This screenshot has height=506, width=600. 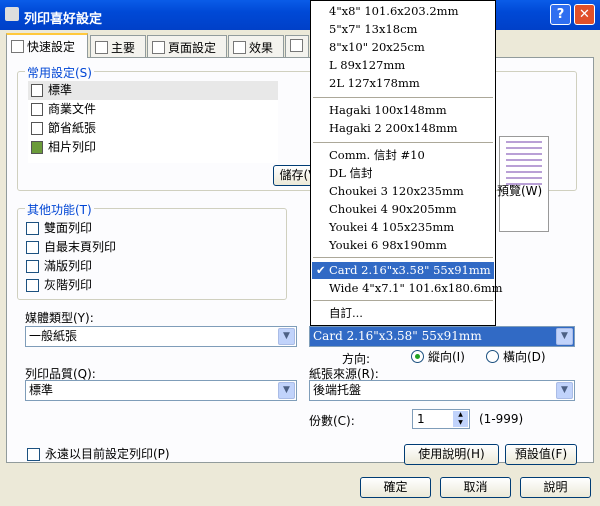 What do you see at coordinates (410, 270) in the screenshot?
I see `option-label: Card 2.16"x3.58" 55x91mm` at bounding box center [410, 270].